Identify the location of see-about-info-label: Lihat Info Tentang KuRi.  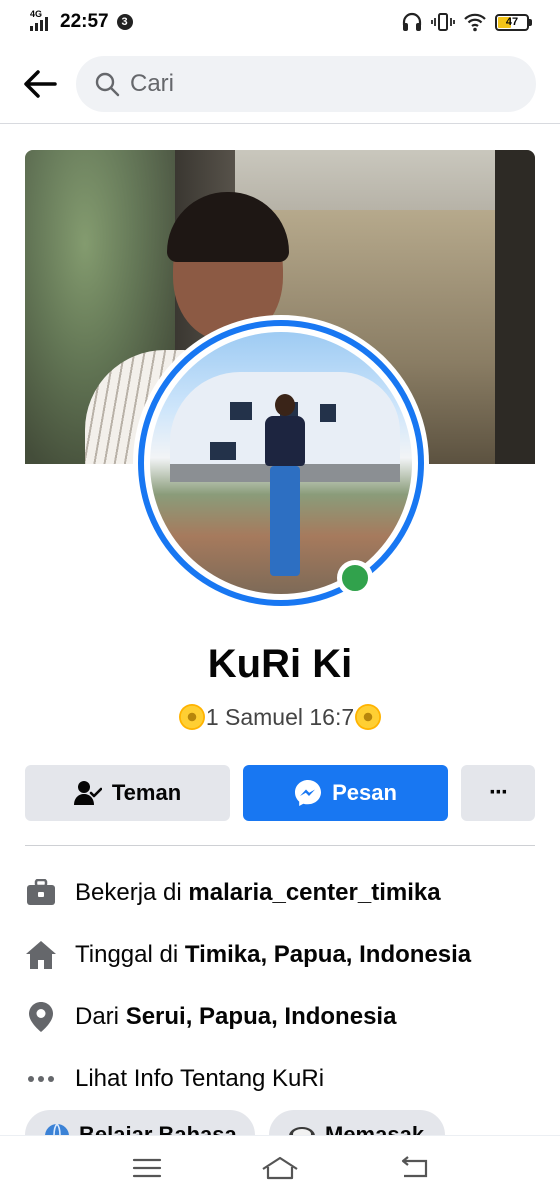
(200, 1078).